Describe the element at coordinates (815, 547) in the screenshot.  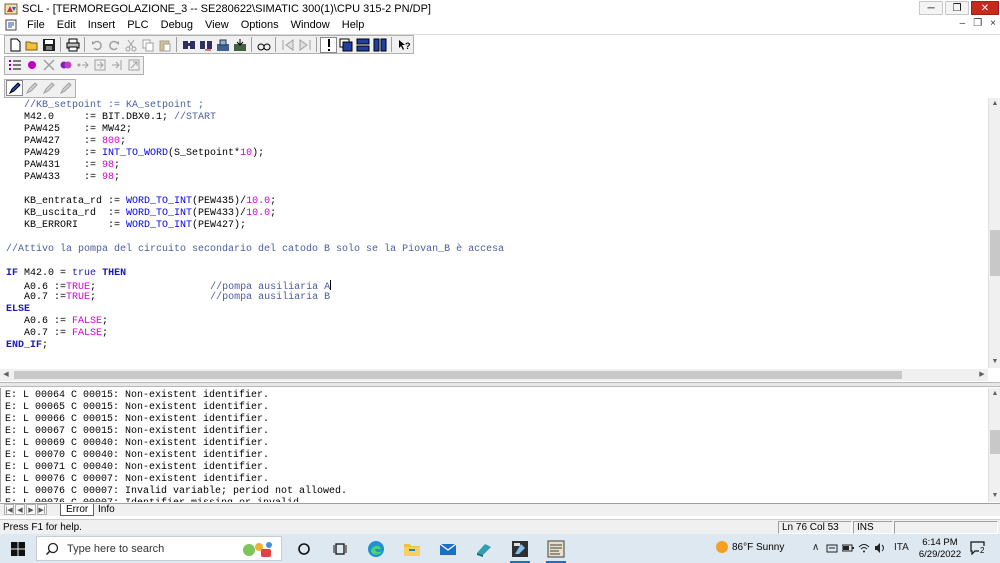
I see `tray-overflow-chevron-icon: ∧` at that location.